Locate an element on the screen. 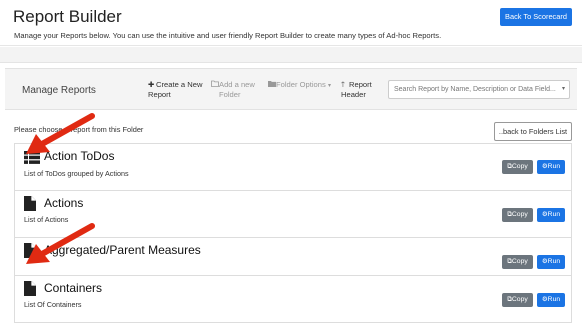 This screenshot has width=582, height=334. add-new-folder-button: Add a new Folder is located at coordinates (233, 90).